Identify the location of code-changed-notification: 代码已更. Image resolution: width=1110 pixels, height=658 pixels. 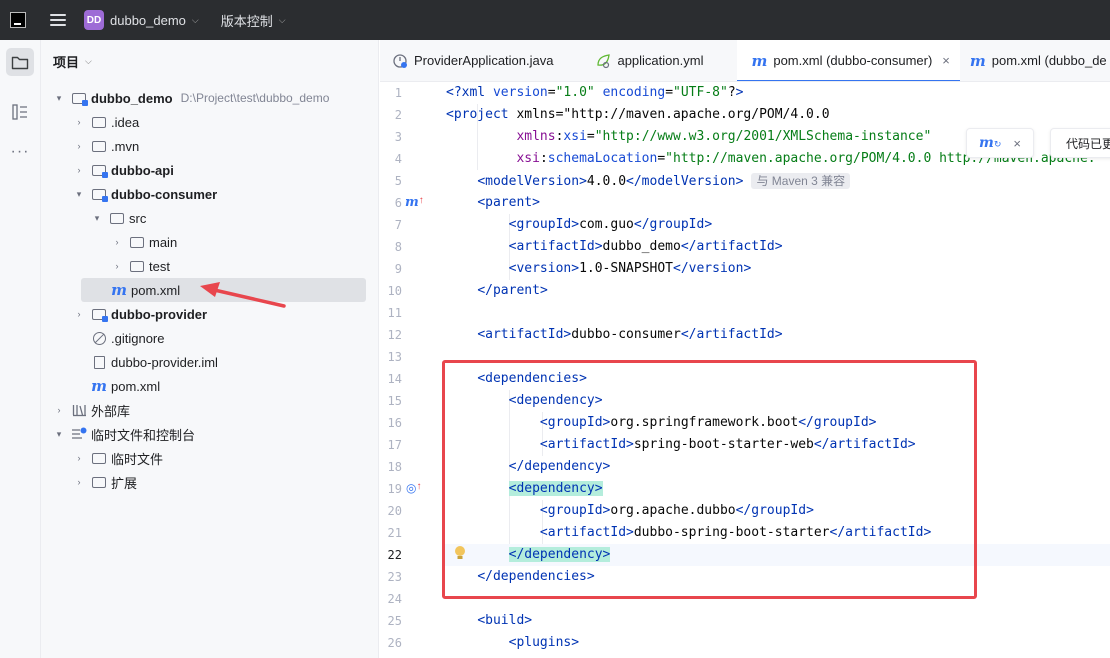
(1080, 143).